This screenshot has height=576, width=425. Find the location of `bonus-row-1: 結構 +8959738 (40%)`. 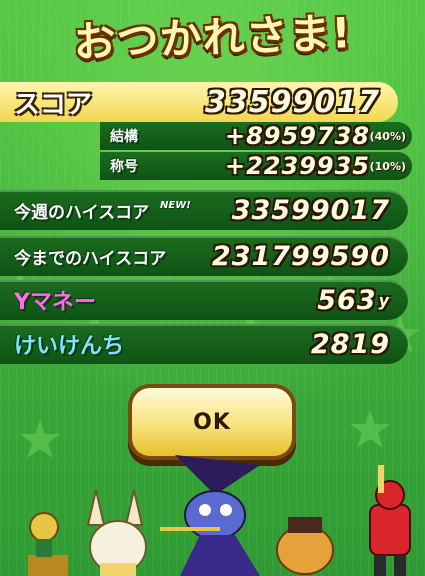

bonus-row-1: 結構 +8959738 (40%) is located at coordinates (256, 136).